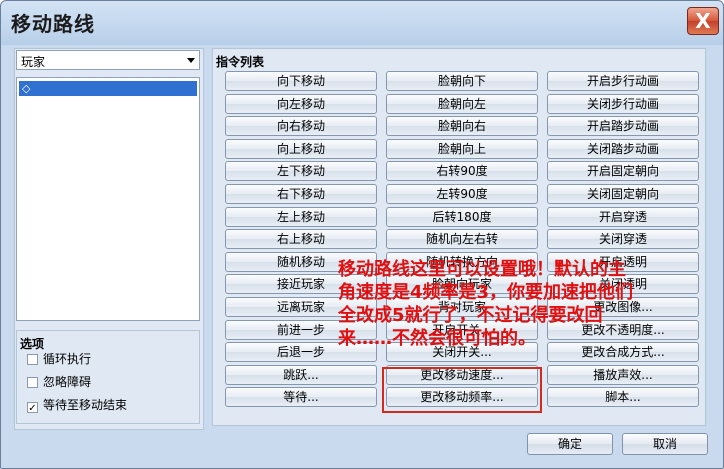 The height and width of the screenshot is (469, 724). Describe the element at coordinates (108, 377) in the screenshot. I see `options-group: 选项 循环执行 忽略障碍 ✓ 等待至移动结束` at that location.